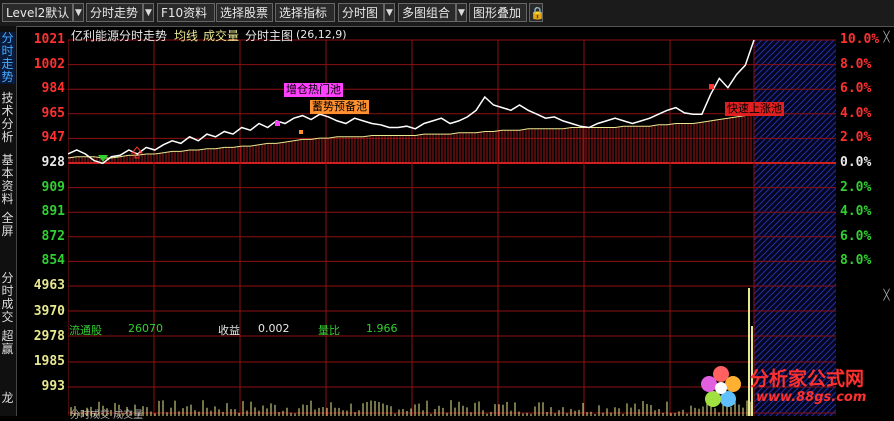 Image resolution: width=894 pixels, height=421 pixels. What do you see at coordinates (269, 36) in the screenshot?
I see `main-chart-label: 分时主图` at bounding box center [269, 36].